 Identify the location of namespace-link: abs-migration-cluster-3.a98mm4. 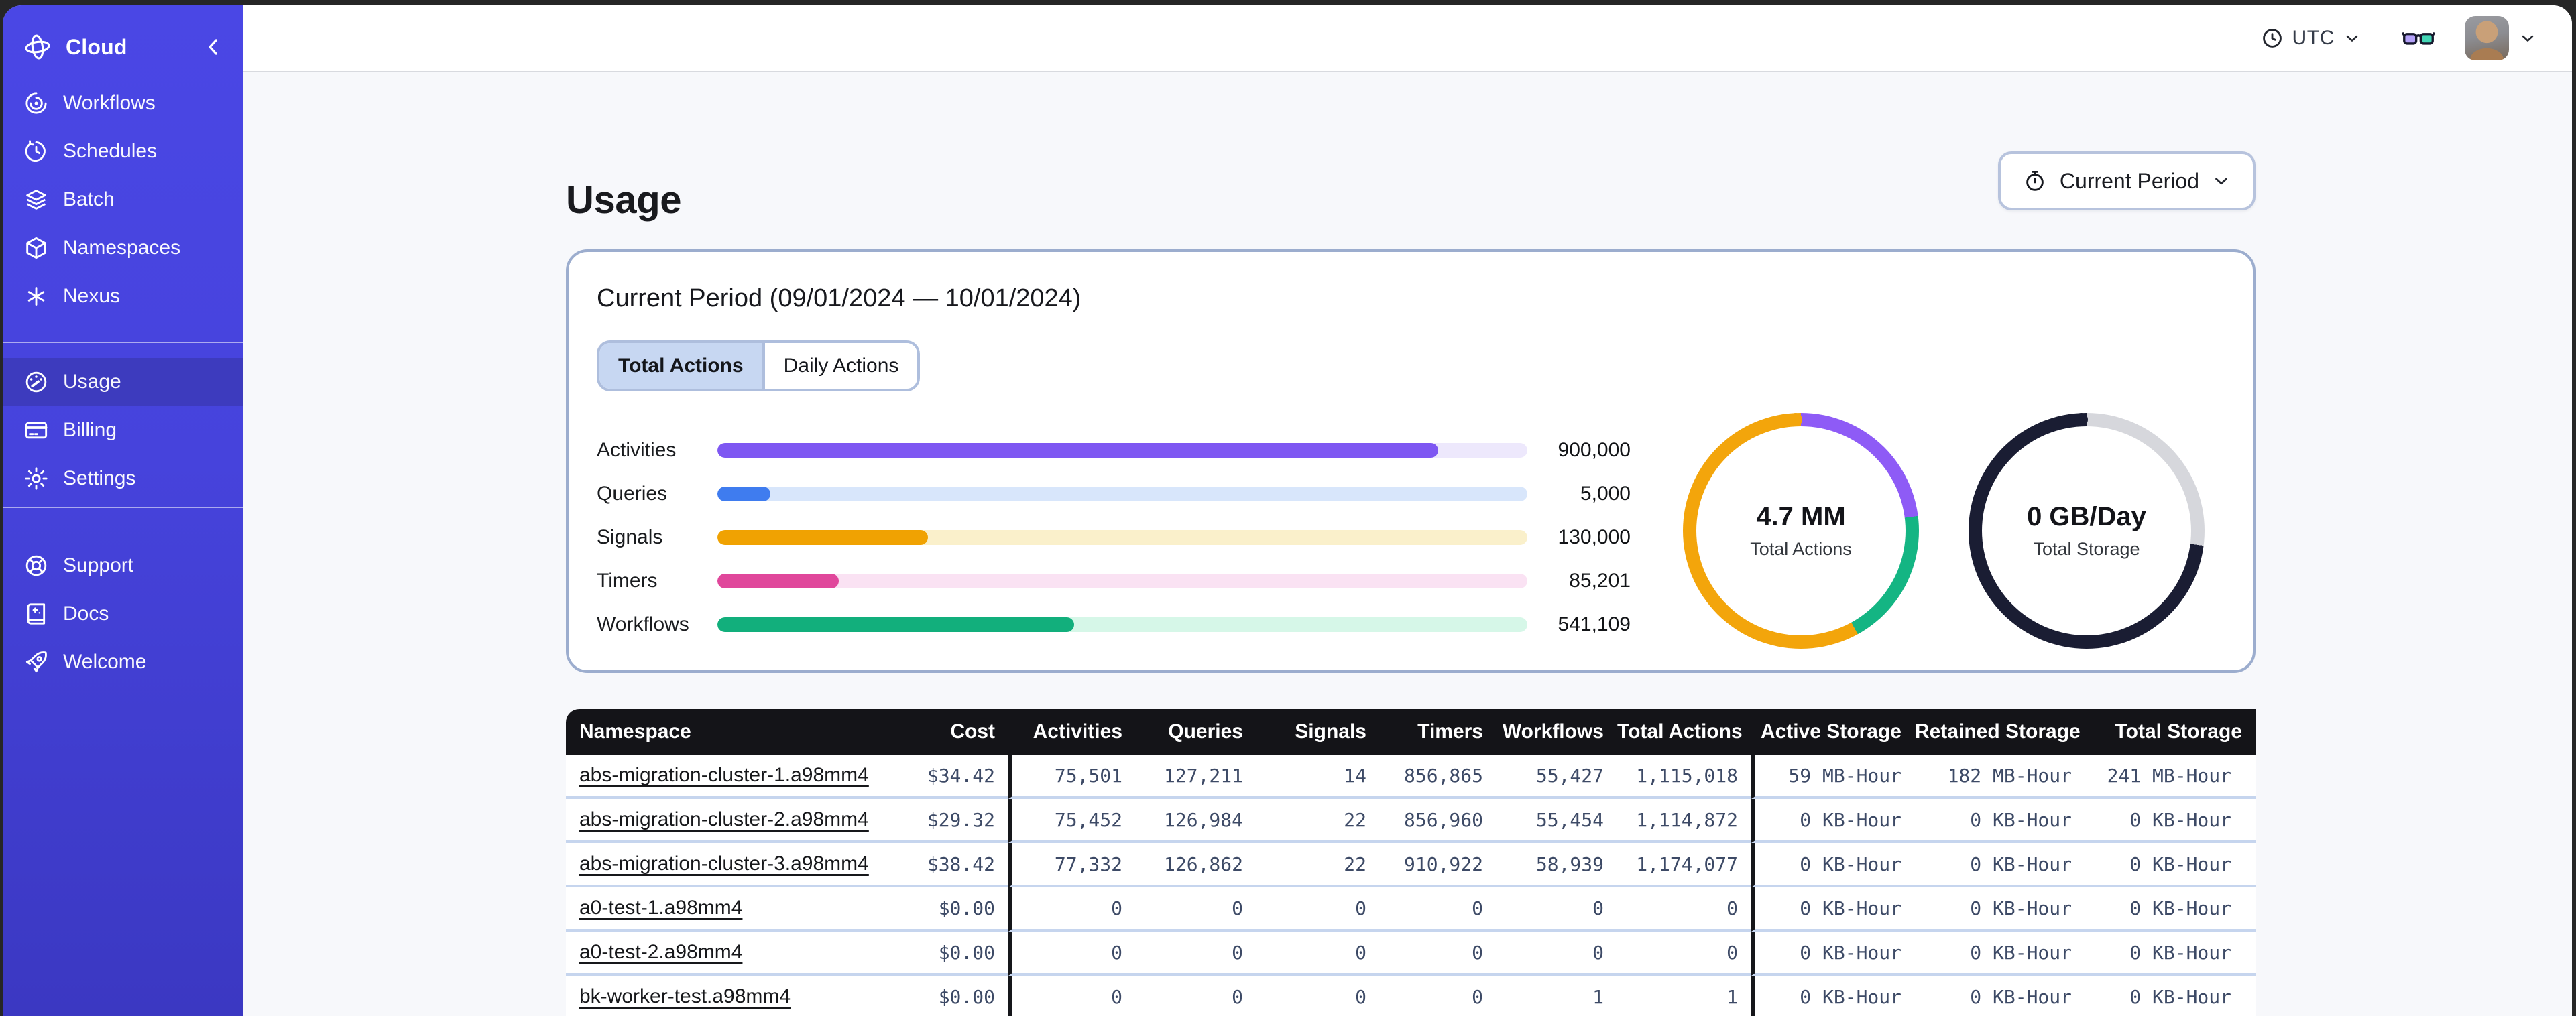
(724, 864).